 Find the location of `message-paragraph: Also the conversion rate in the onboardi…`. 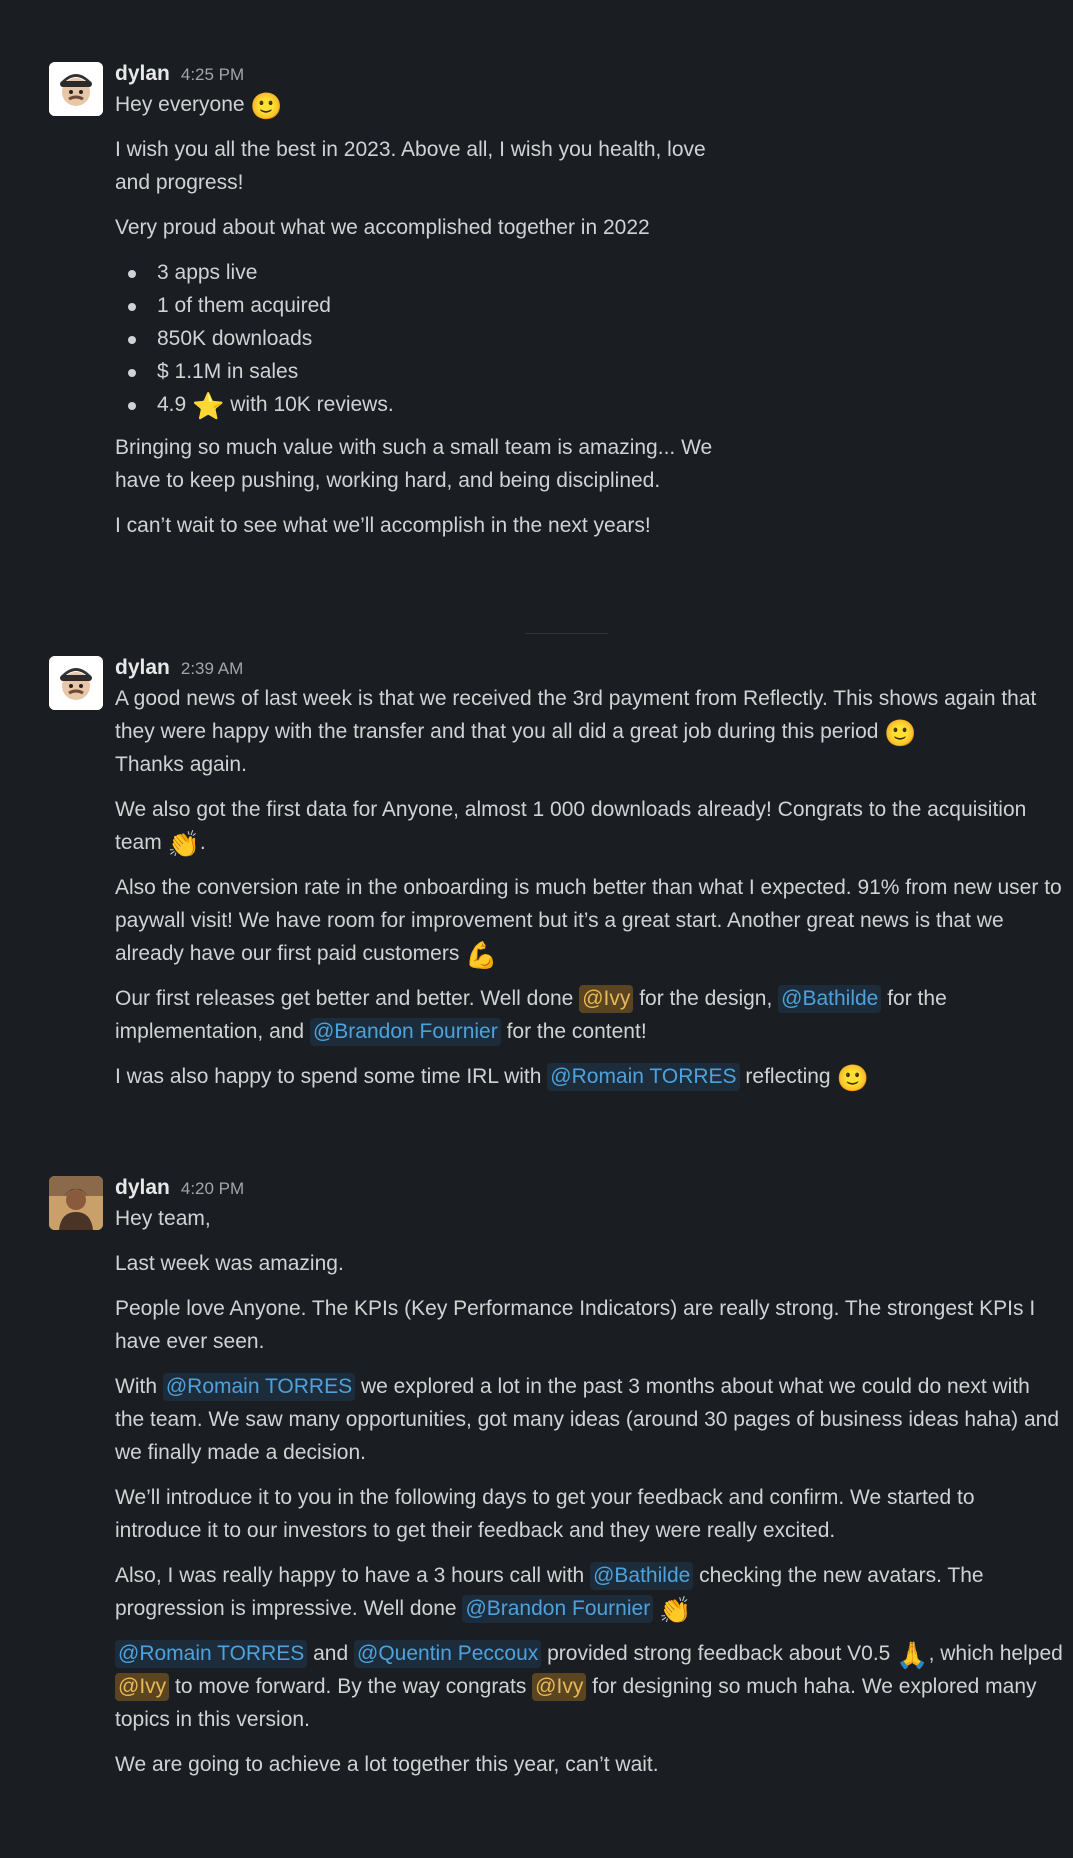

message-paragraph: Also the conversion rate in the onboardi… is located at coordinates (588, 923).